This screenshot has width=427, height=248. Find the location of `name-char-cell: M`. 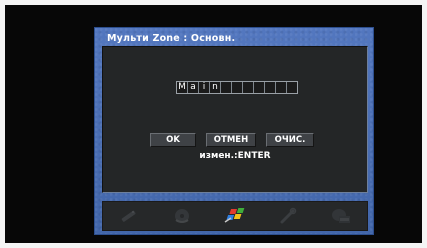

name-char-cell: M is located at coordinates (182, 87).